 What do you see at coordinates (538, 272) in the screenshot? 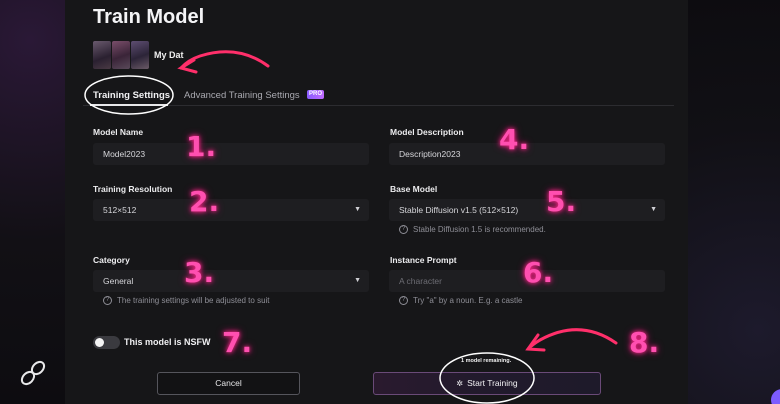
I see `annotation-number: 6.` at bounding box center [538, 272].